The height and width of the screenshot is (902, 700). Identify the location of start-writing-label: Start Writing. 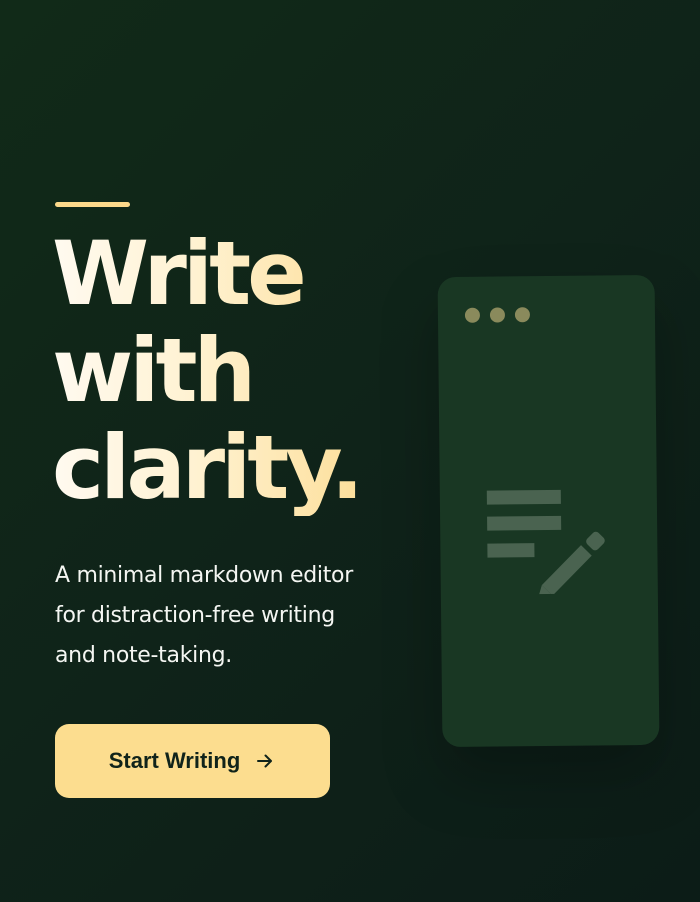
(174, 760).